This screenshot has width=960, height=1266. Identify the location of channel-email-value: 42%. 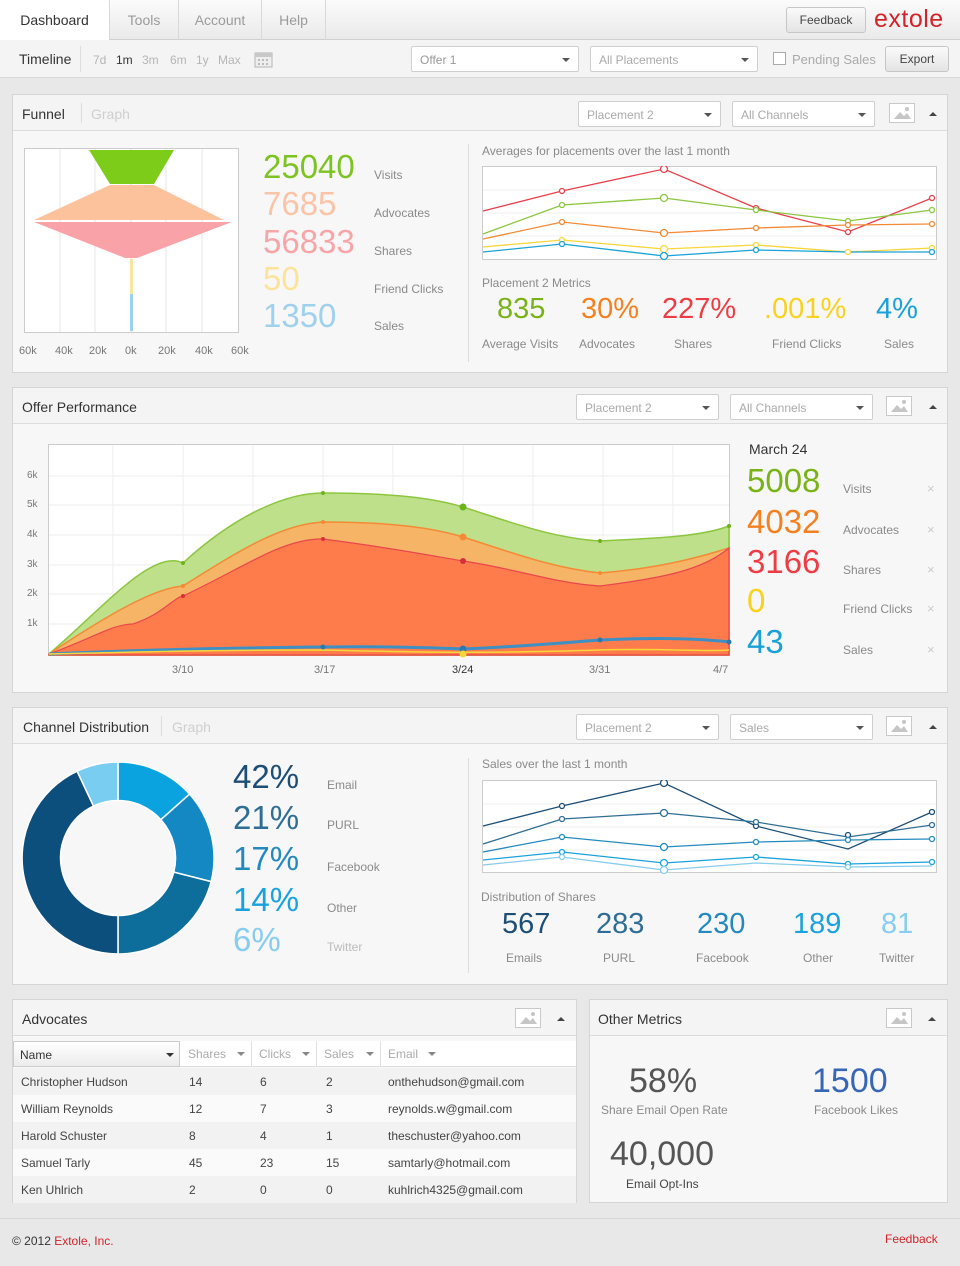
(266, 776).